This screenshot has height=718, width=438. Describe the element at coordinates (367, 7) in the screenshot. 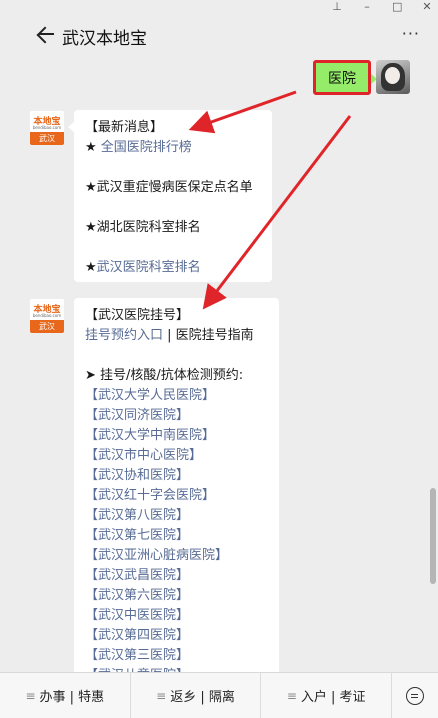

I see `minimize-icon: –` at that location.